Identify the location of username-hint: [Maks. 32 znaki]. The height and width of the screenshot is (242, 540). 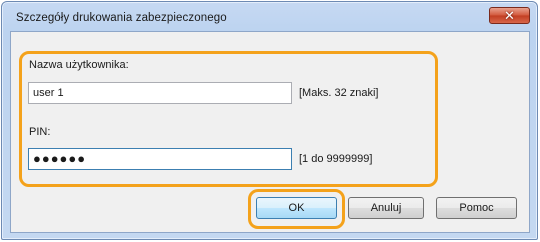
(339, 93).